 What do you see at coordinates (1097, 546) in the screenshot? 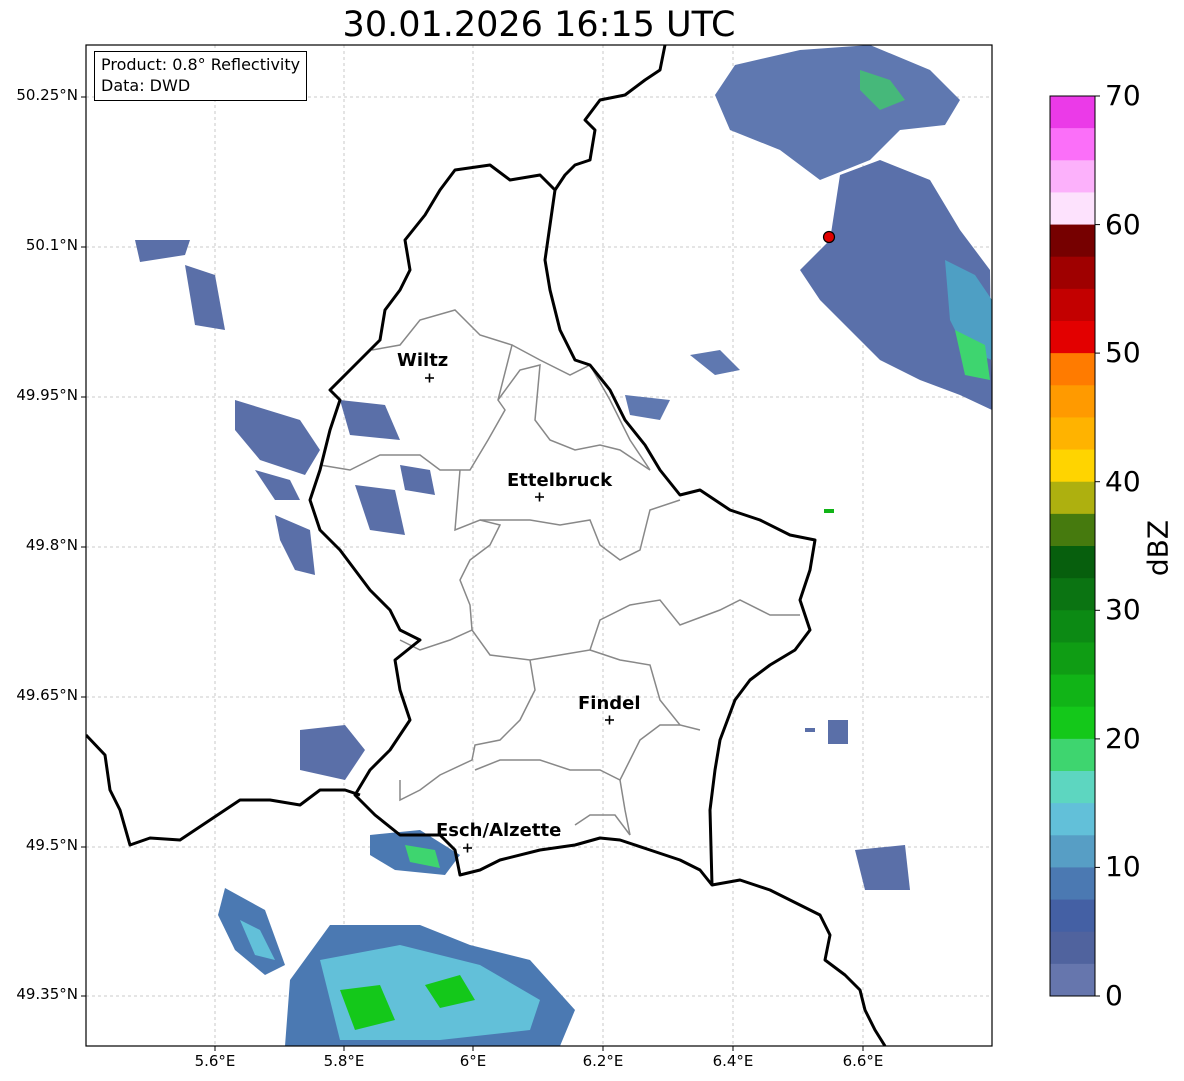
I see `colorbar-ticks` at bounding box center [1097, 546].